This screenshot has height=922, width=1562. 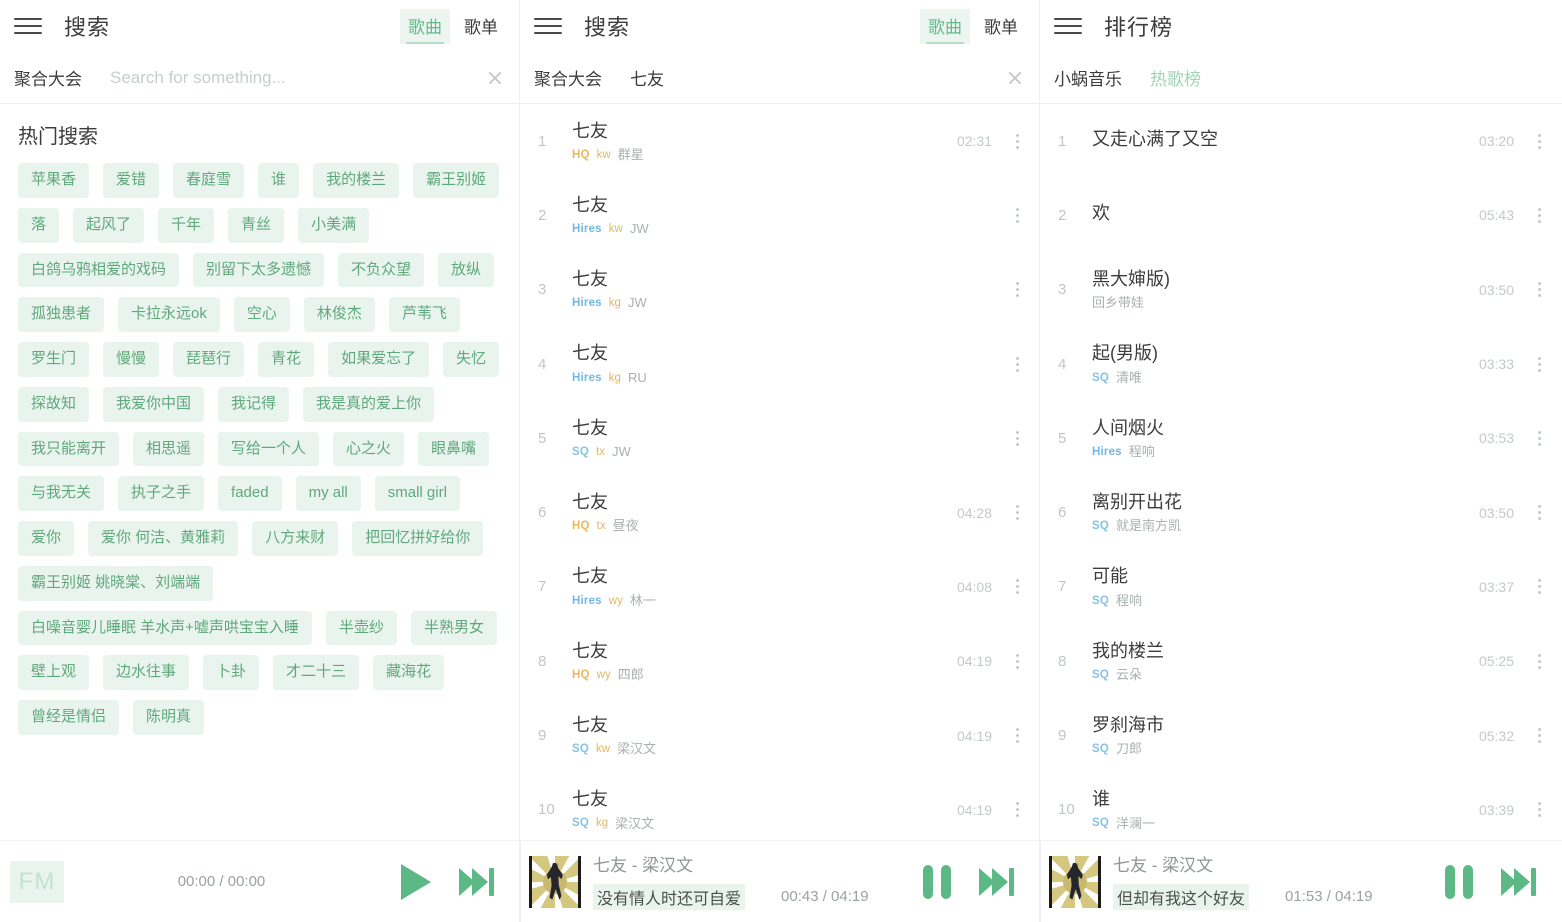 What do you see at coordinates (295, 538) in the screenshot?
I see `hot-search-chip: 八方来财` at bounding box center [295, 538].